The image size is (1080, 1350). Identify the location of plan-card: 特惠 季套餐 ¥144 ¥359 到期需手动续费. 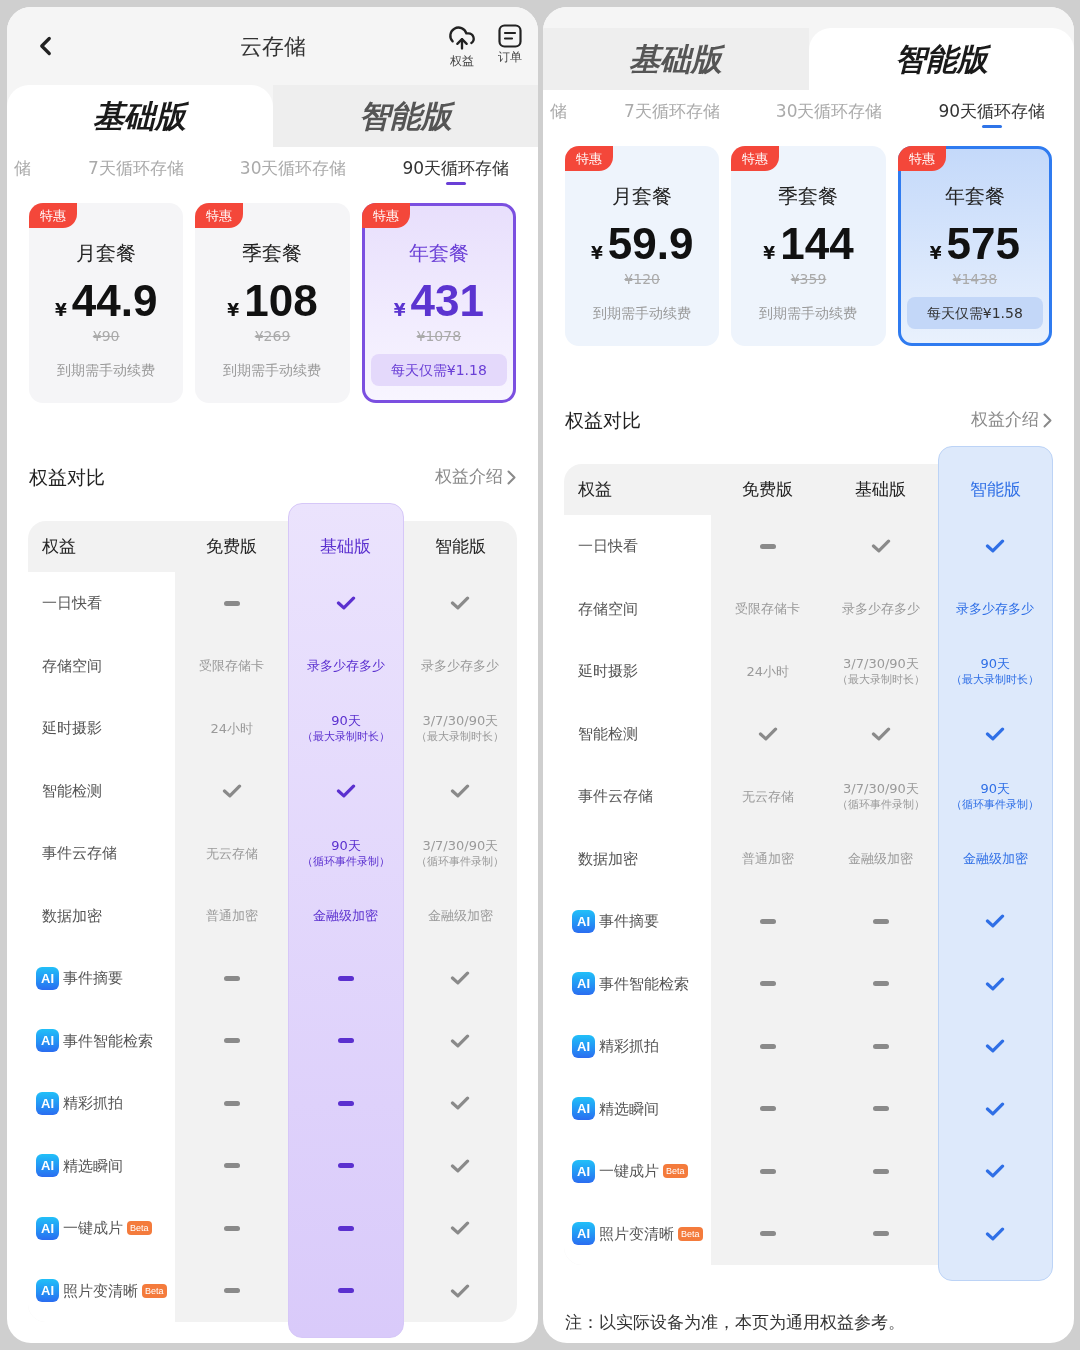
(808, 246).